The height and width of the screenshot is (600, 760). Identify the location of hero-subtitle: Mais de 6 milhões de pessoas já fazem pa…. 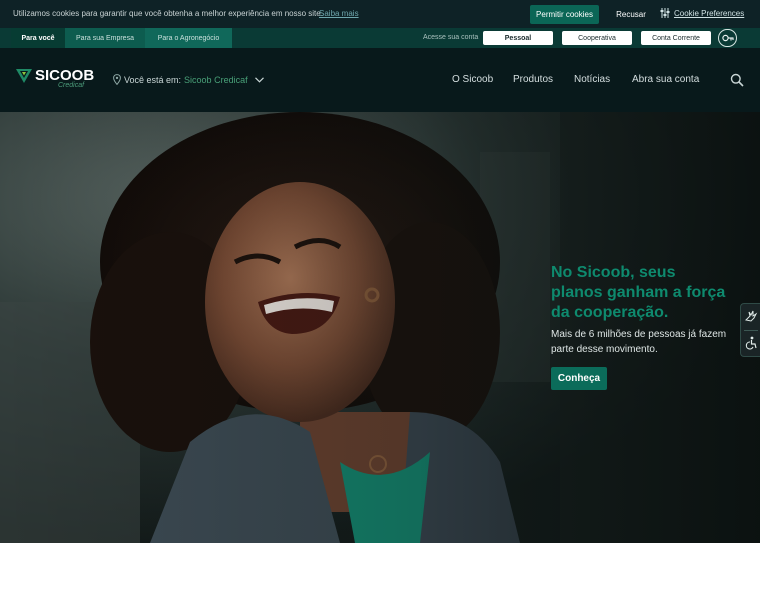
(639, 342).